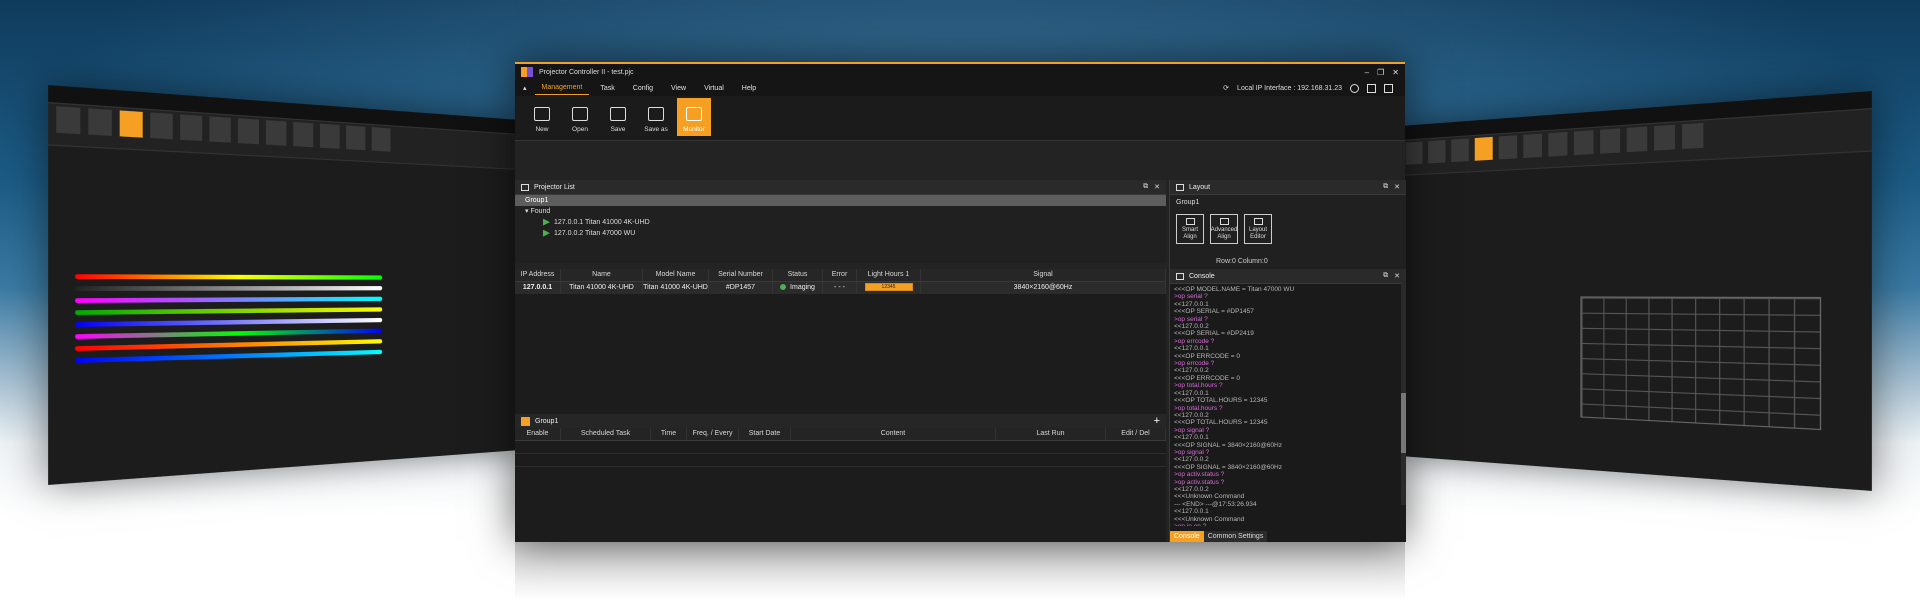 The width and height of the screenshot is (1920, 600). Describe the element at coordinates (1288, 187) in the screenshot. I see `layout-header: Layout ⧉ ✕` at that location.